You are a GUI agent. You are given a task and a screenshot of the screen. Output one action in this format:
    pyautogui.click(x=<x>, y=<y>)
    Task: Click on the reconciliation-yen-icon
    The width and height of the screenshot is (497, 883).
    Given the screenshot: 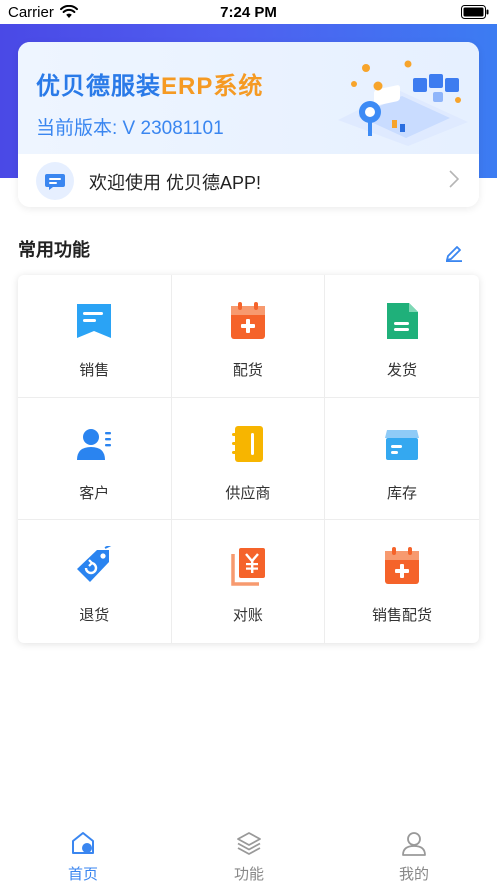 What is the action you would take?
    pyautogui.click(x=248, y=567)
    